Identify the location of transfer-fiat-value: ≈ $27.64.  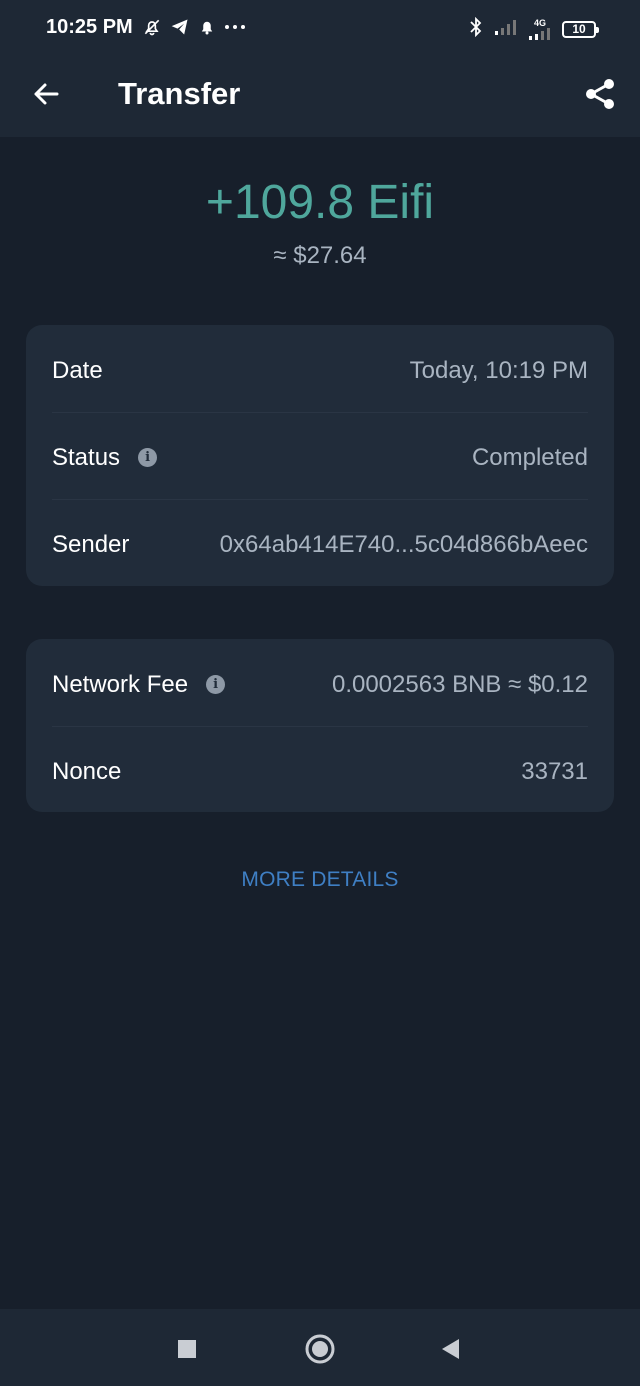
(320, 255).